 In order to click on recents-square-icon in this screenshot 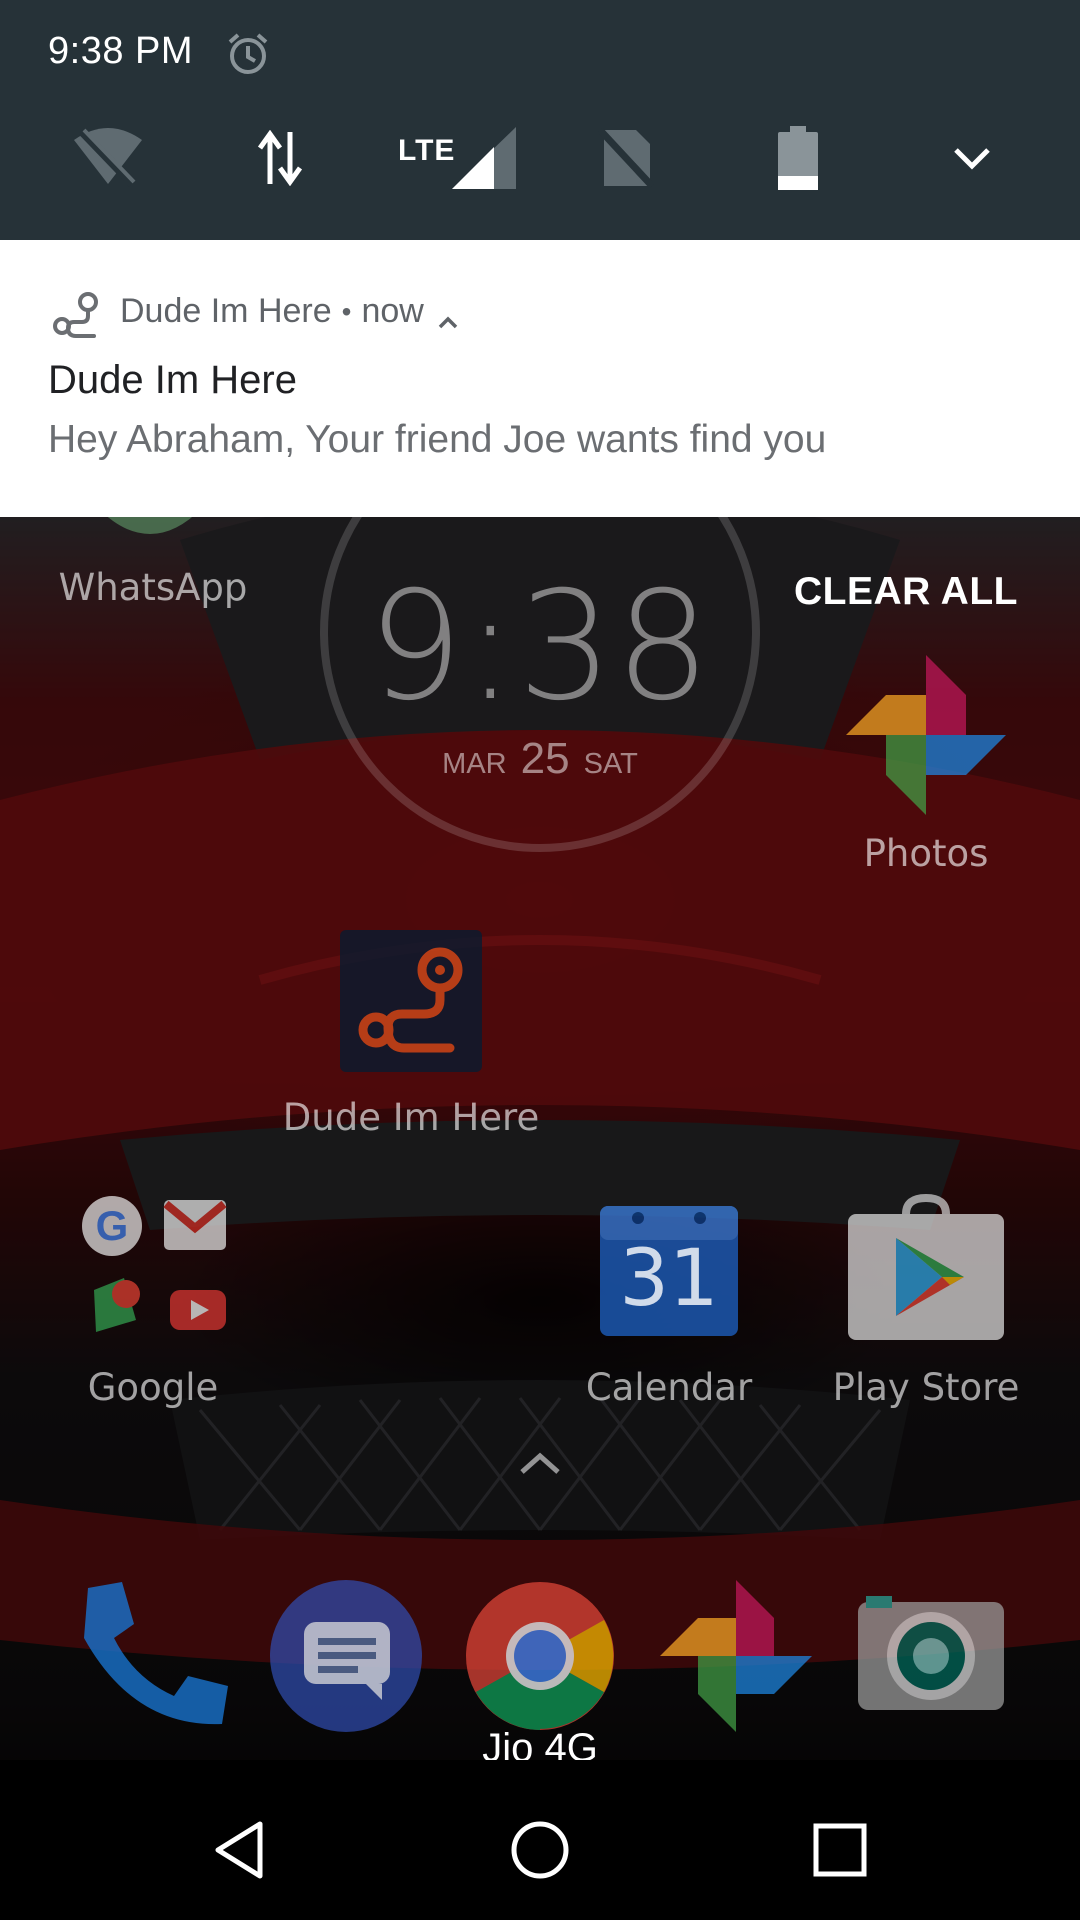, I will do `click(840, 1850)`.